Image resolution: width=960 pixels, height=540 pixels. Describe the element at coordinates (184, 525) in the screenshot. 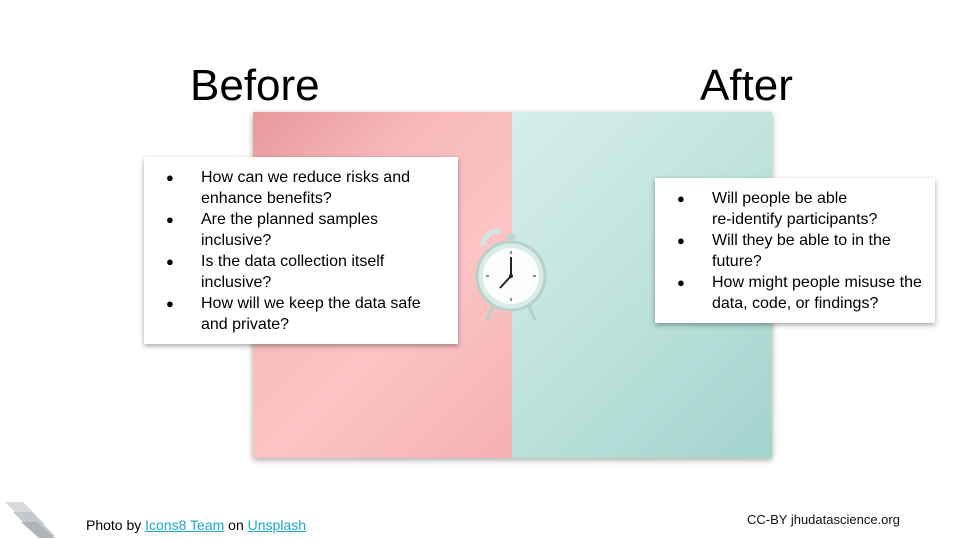

I see `photographer-link: Icons8 Team` at that location.